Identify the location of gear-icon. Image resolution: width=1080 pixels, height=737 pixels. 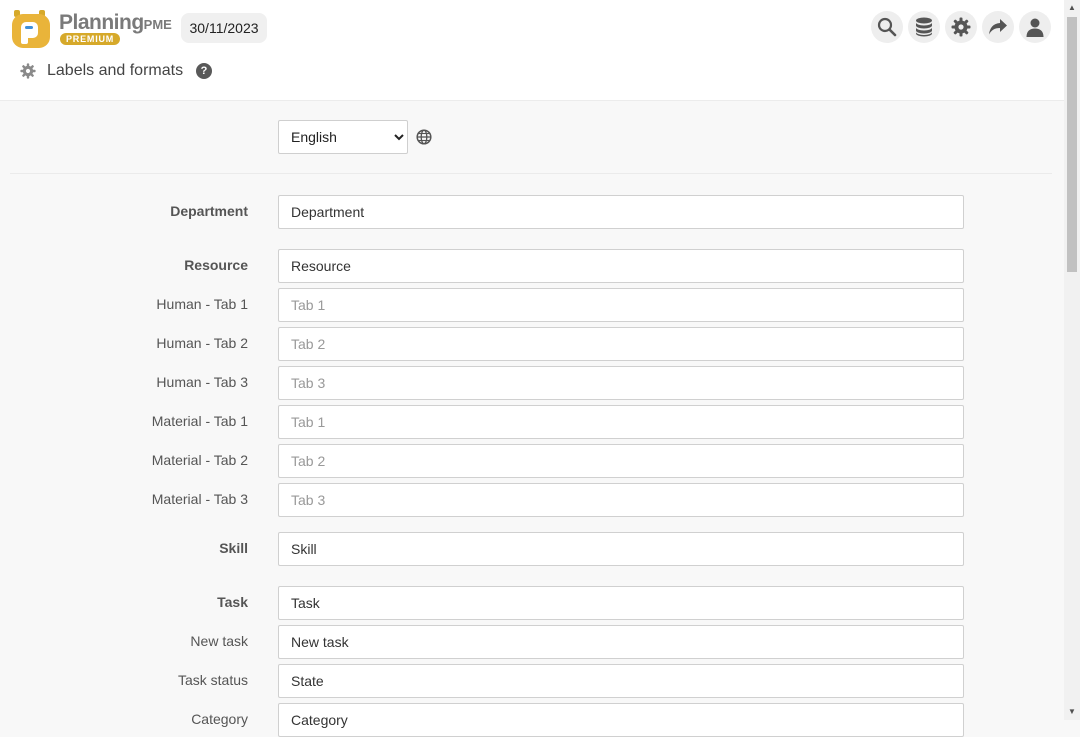
(961, 27).